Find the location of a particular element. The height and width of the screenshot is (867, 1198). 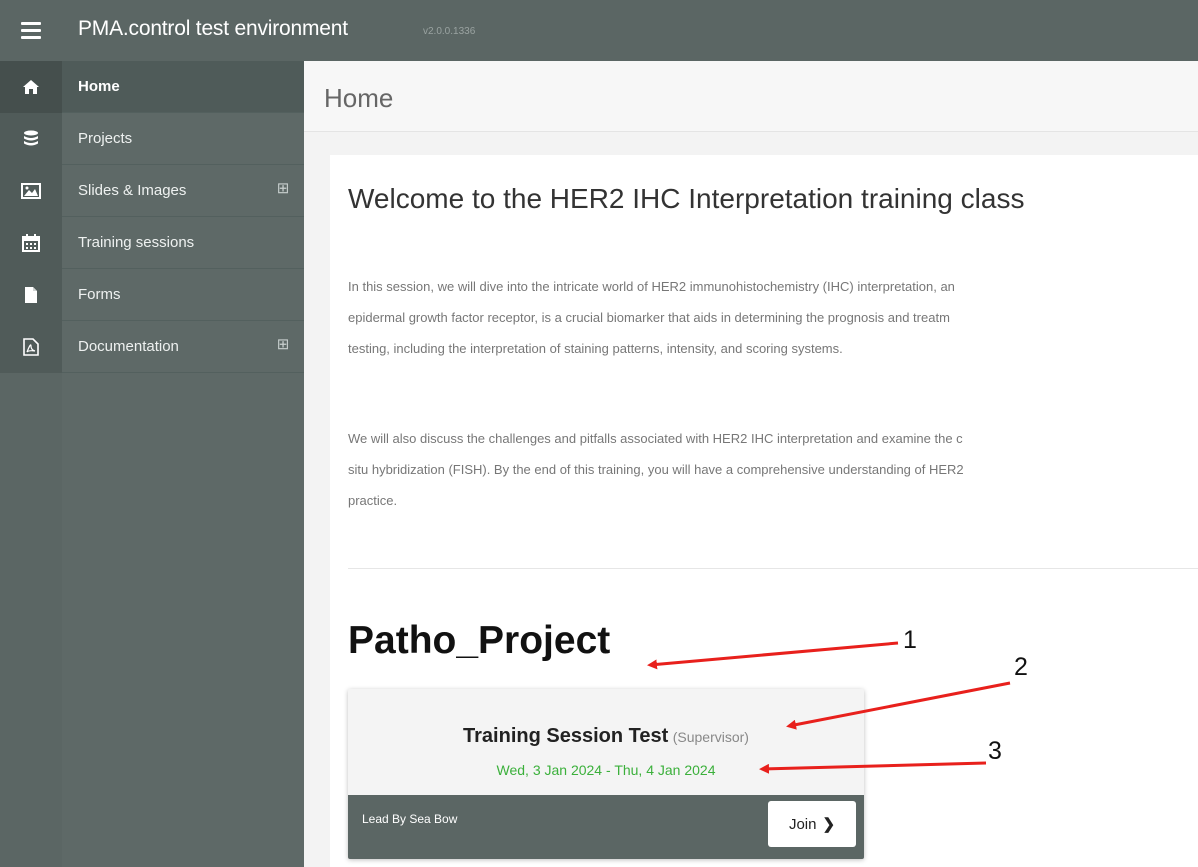

content-header: Home is located at coordinates (751, 96).